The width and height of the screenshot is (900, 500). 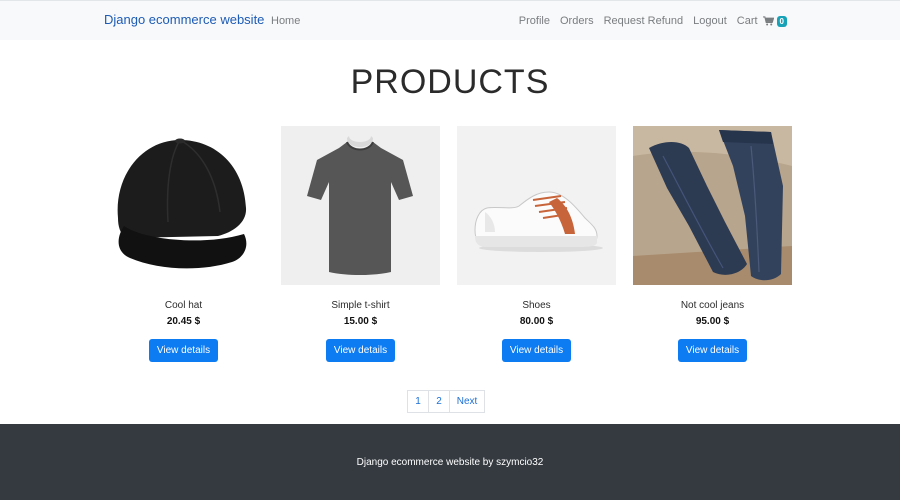 What do you see at coordinates (781, 21) in the screenshot?
I see `cart-count-badge: 0` at bounding box center [781, 21].